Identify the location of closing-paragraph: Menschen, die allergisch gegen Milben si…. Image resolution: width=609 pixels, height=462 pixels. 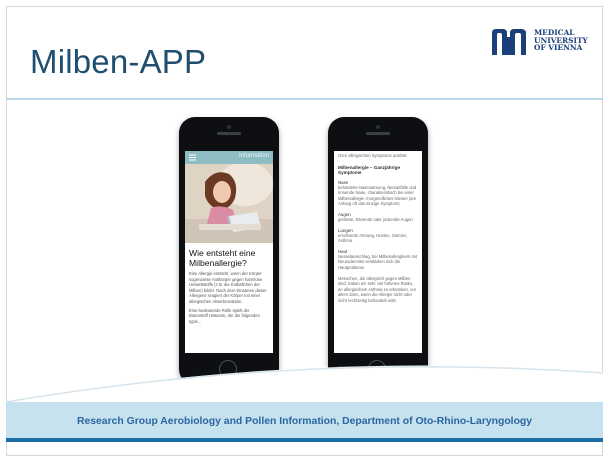
(377, 289).